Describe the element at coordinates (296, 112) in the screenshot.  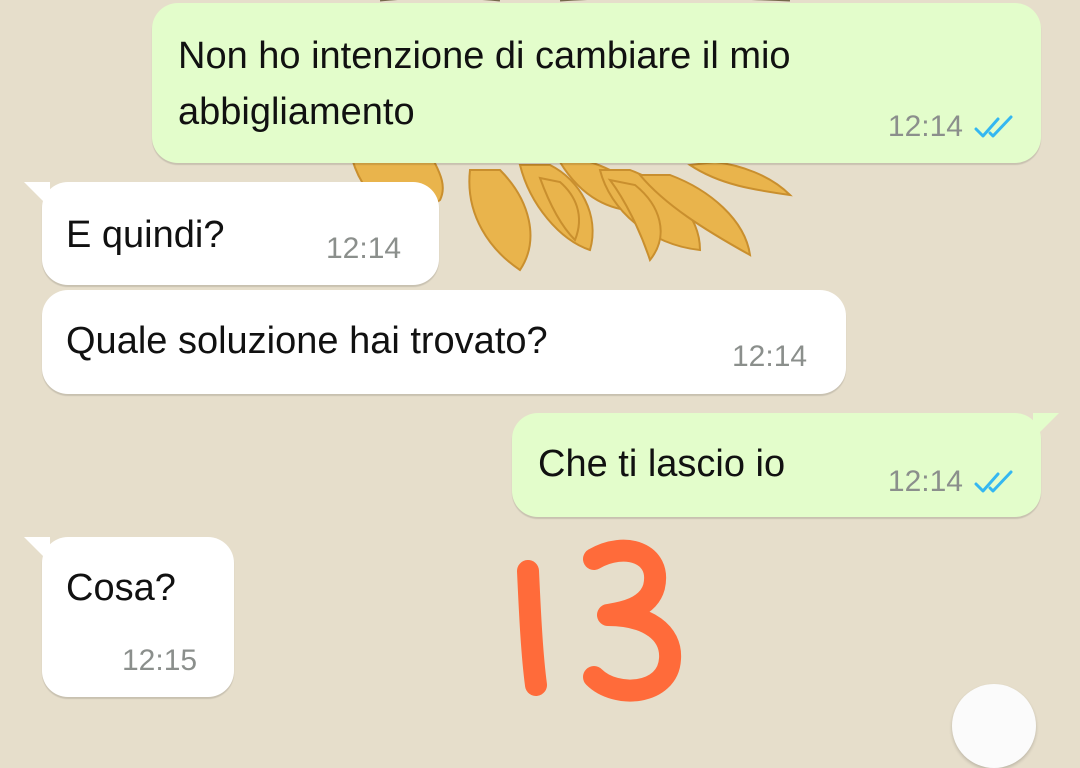
I see `message-text: abbigliamento` at that location.